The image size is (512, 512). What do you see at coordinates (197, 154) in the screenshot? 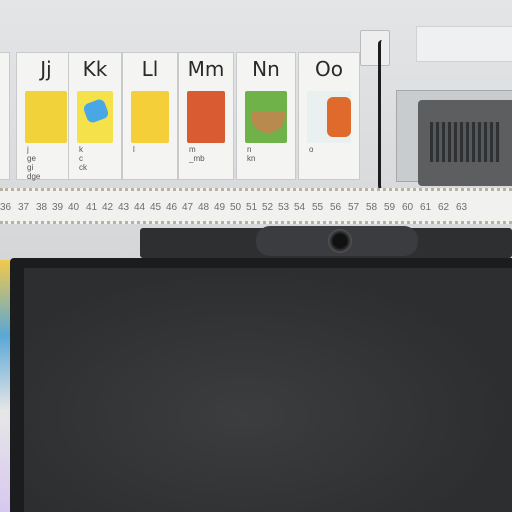
I see `card-spellings: m _mb` at bounding box center [197, 154].